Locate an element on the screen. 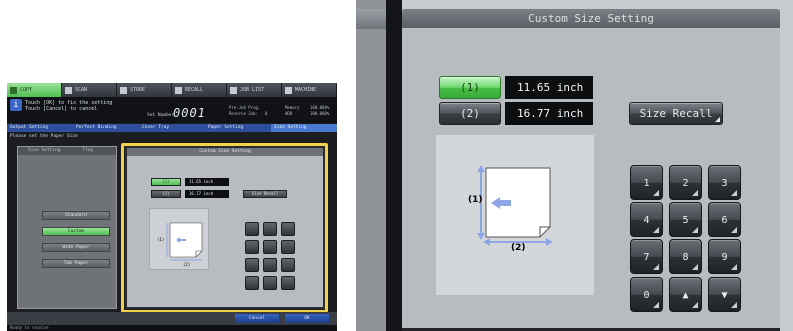 The height and width of the screenshot is (331, 793). key-9: 9 is located at coordinates (724, 256).